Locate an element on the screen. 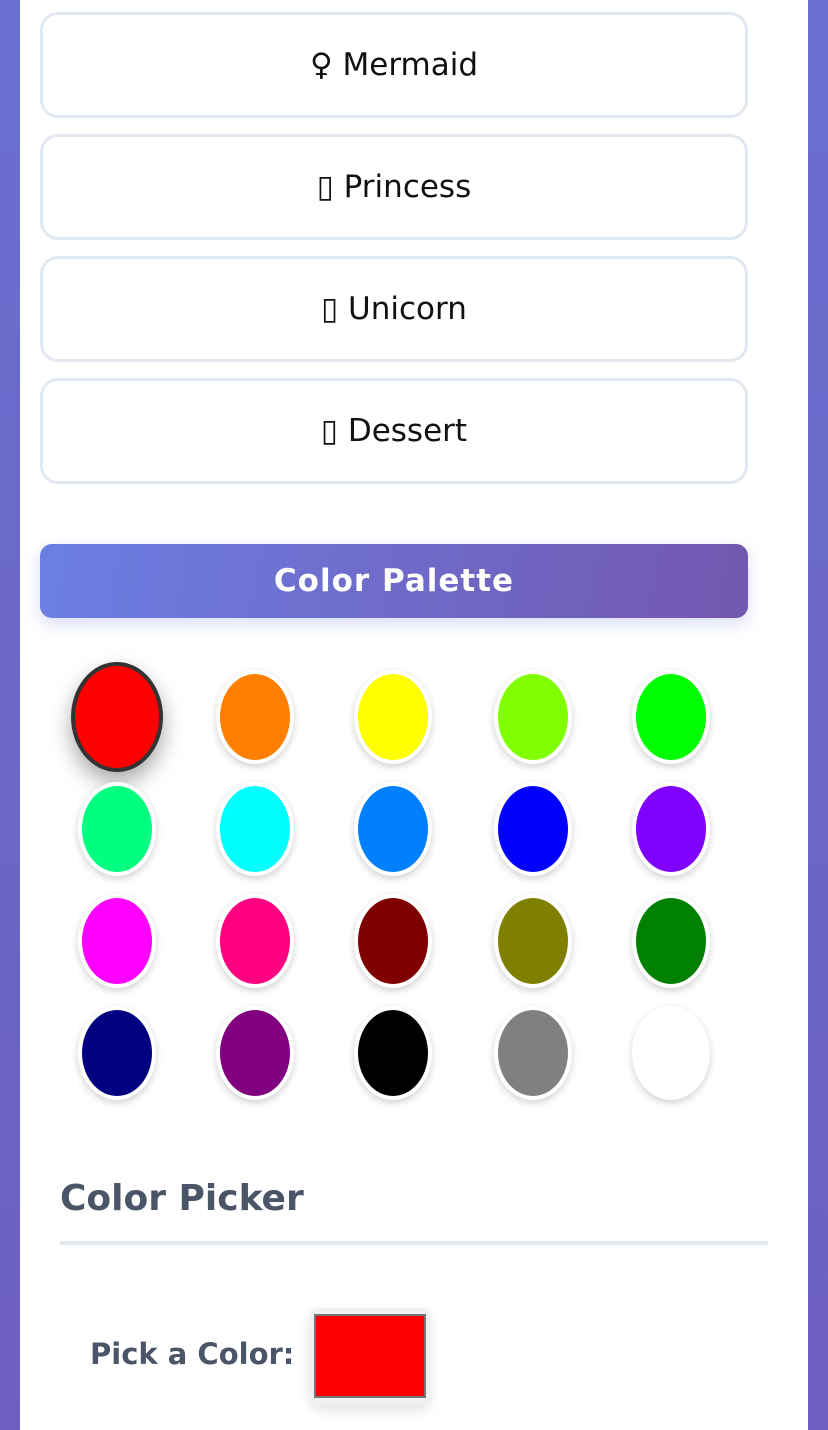 This screenshot has height=1430, width=828. theme-label-dessert: ▯ Dessert is located at coordinates (394, 431).